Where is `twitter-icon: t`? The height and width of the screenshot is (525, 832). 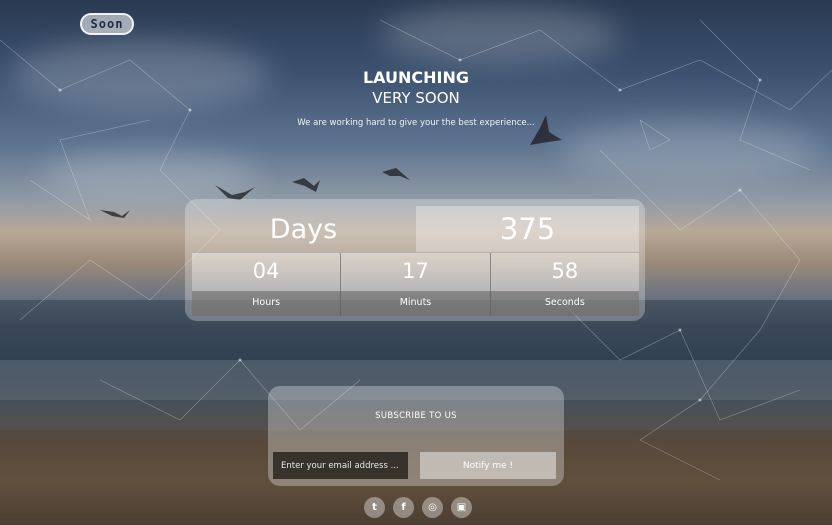 twitter-icon: t is located at coordinates (374, 507).